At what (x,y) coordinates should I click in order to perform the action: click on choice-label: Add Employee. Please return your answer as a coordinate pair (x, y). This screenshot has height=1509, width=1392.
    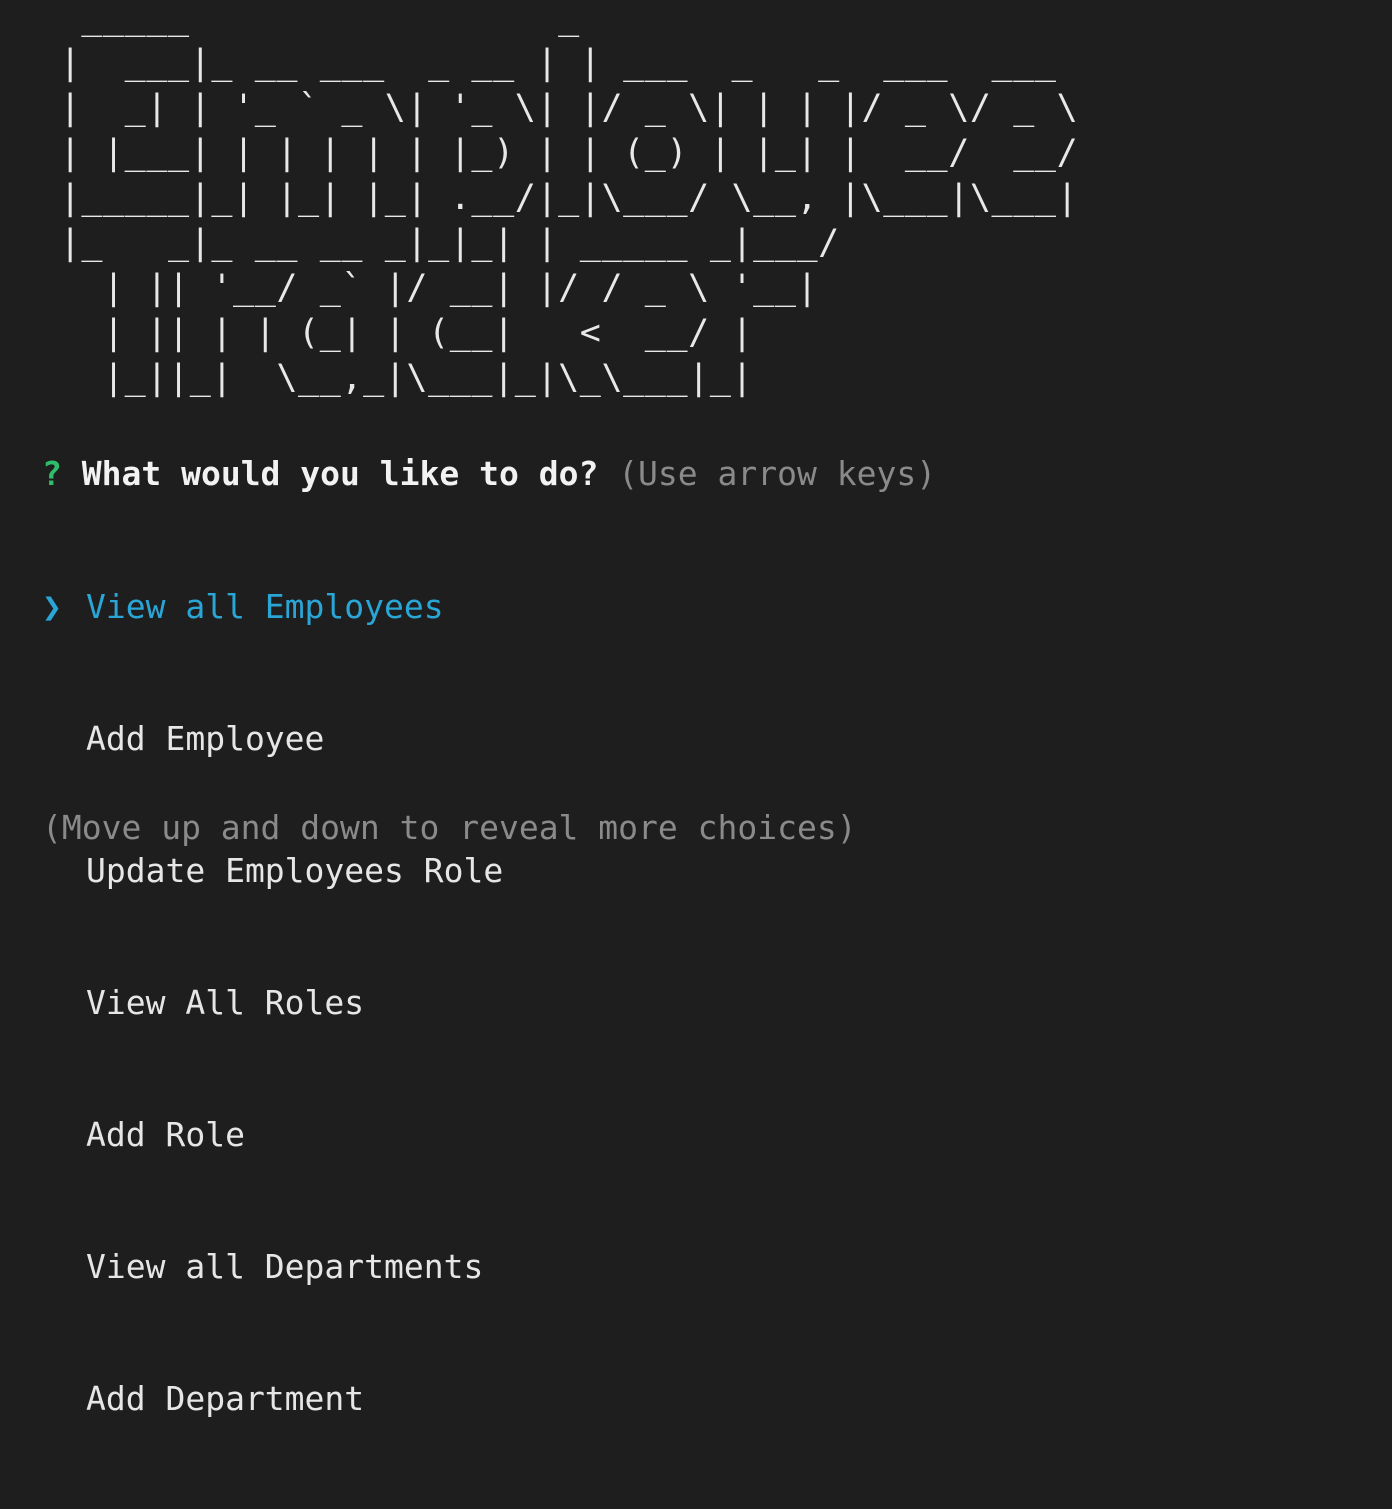
    Looking at the image, I should click on (205, 738).